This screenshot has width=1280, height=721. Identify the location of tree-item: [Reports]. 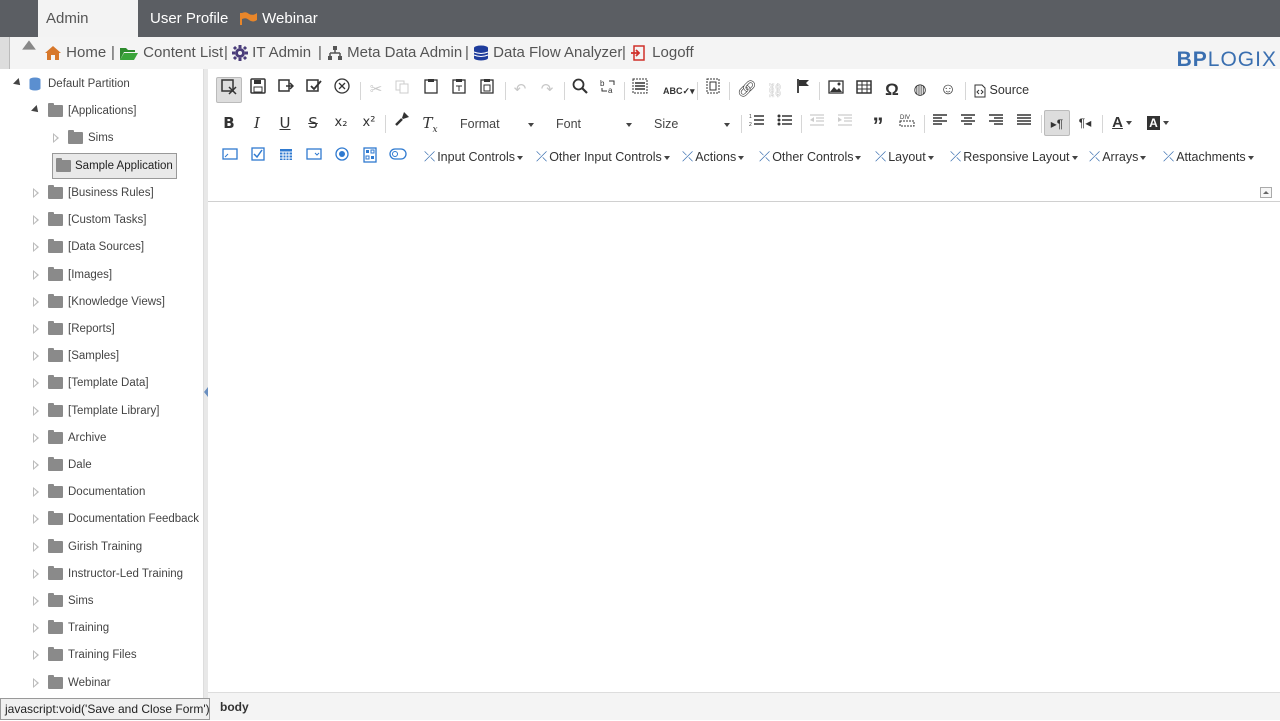
(117, 329).